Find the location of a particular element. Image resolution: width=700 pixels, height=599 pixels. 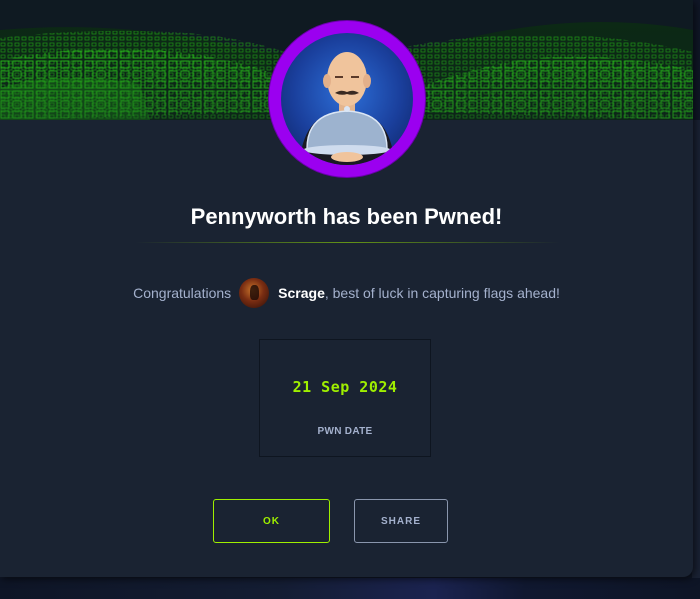

modal-title: Pennyworth has been Pwned! is located at coordinates (346, 216).